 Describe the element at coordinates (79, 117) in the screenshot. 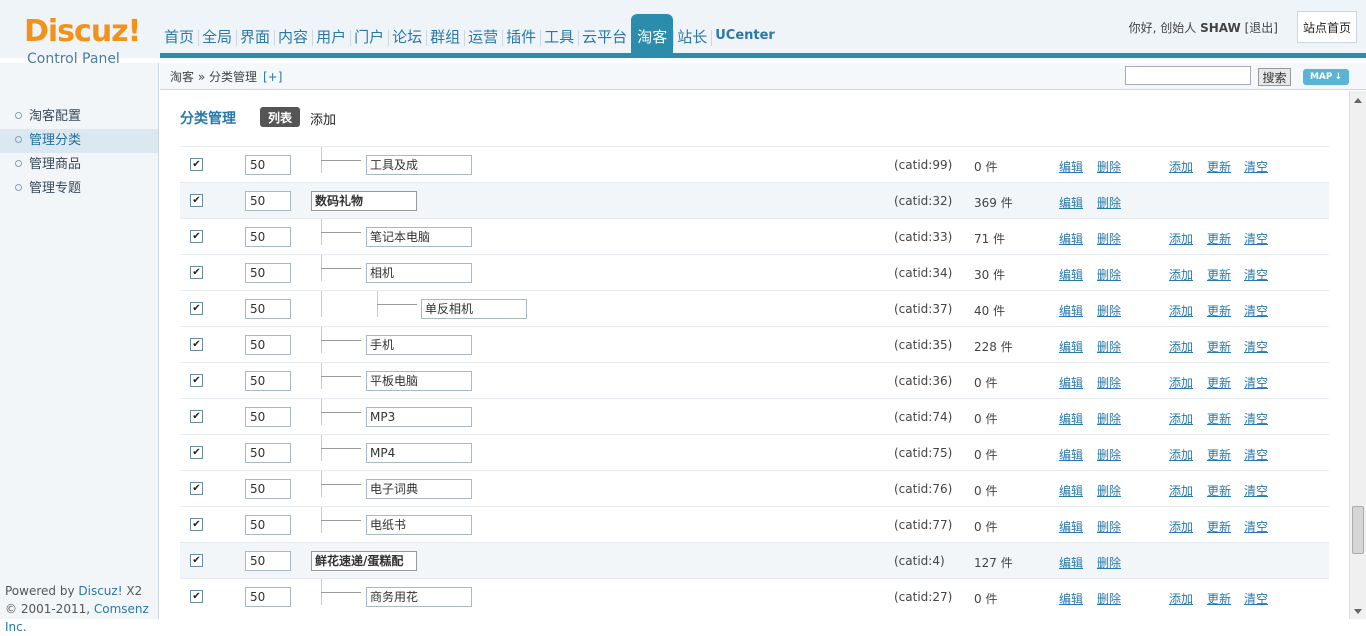

I see `sidebar-item: 淘客配置` at that location.